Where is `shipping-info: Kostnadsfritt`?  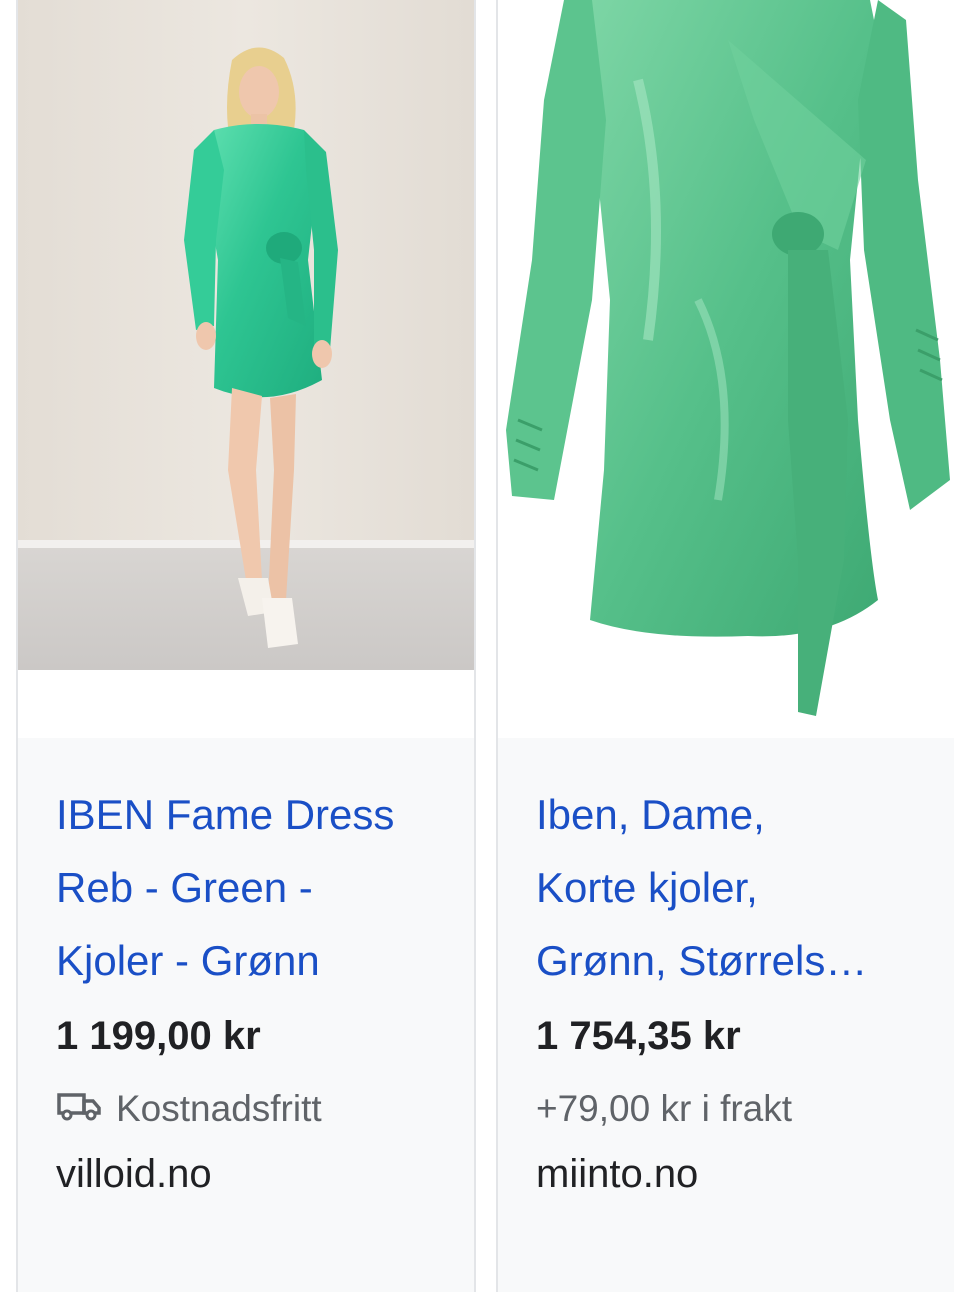
shipping-info: Kostnadsfritt is located at coordinates (189, 1109).